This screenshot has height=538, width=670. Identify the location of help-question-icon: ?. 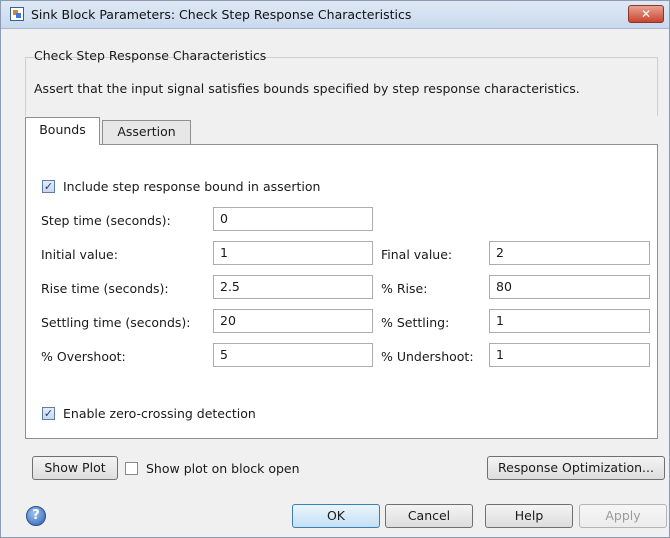
(36, 516).